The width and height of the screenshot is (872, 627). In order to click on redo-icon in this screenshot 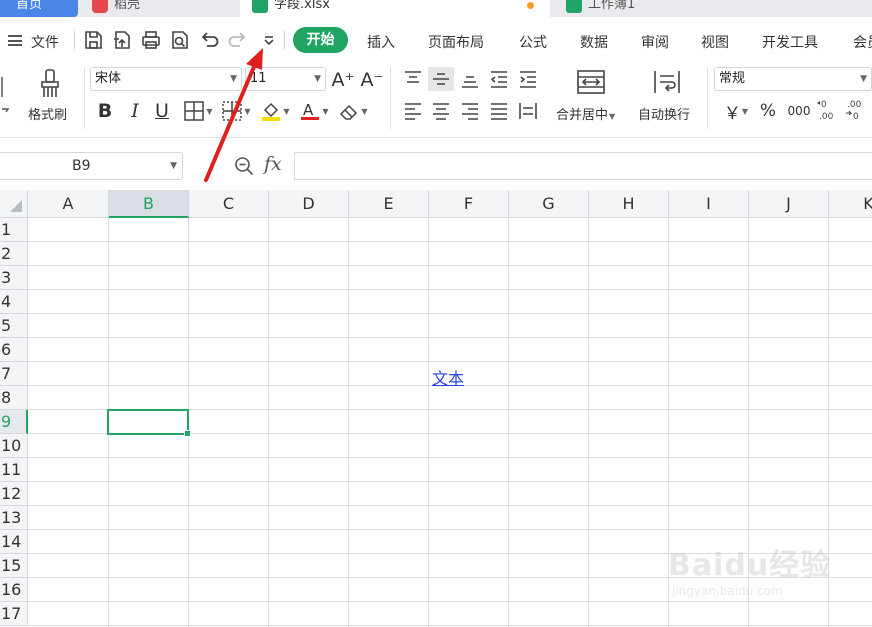, I will do `click(238, 40)`.